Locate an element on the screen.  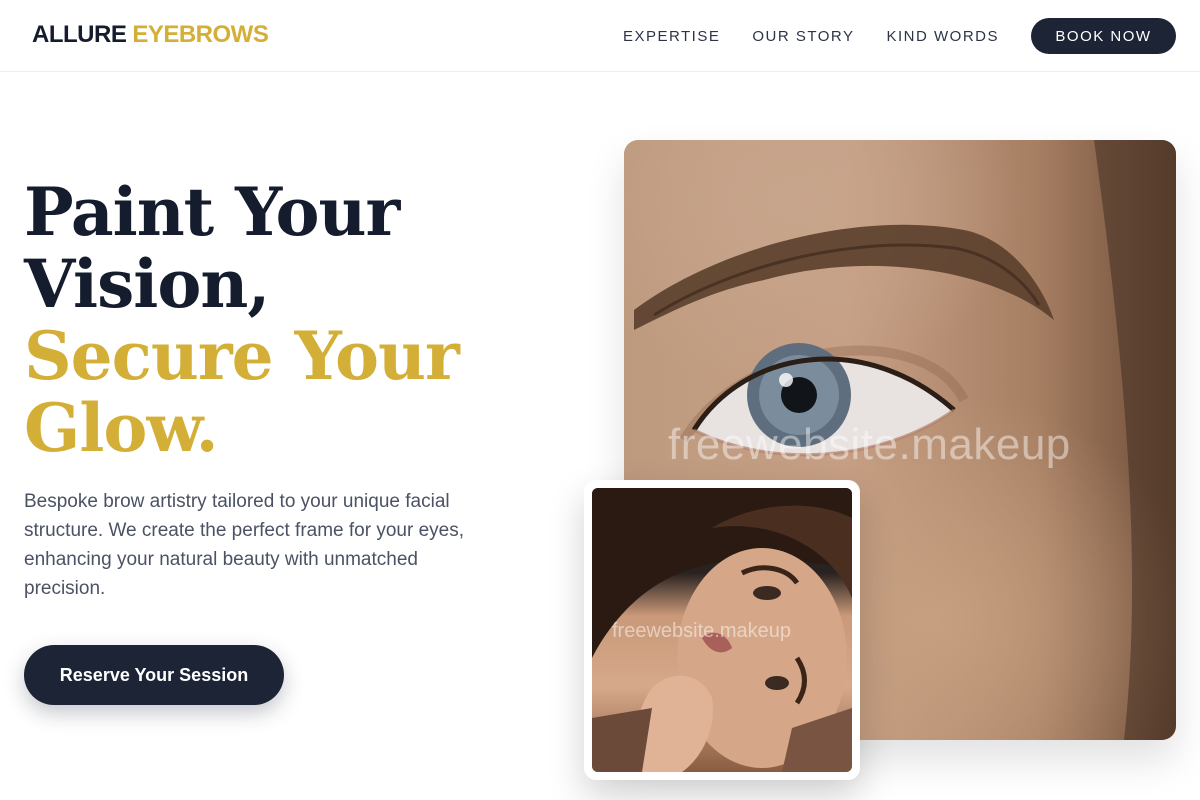
hero-title-line-1: Paint Your is located at coordinates (212, 212).